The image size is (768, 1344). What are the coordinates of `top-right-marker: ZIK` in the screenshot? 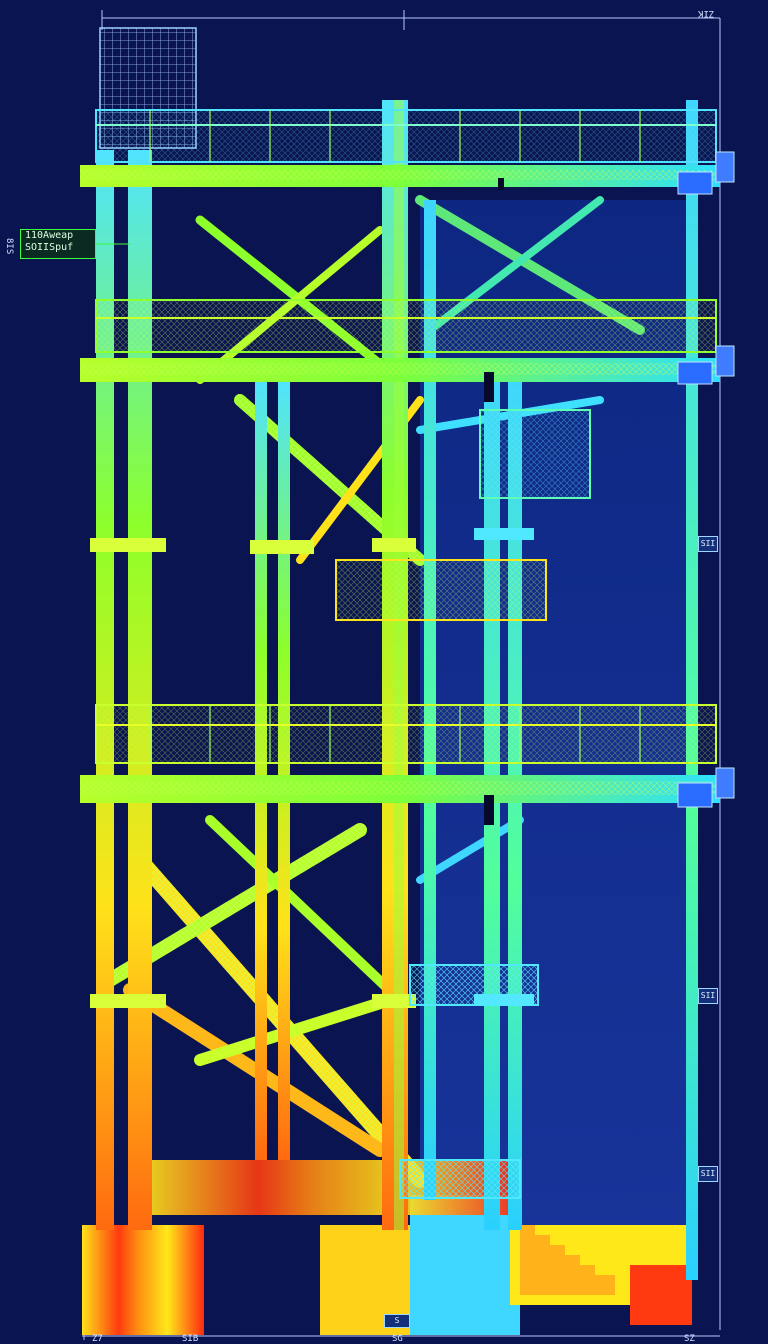 It's located at (706, 13).